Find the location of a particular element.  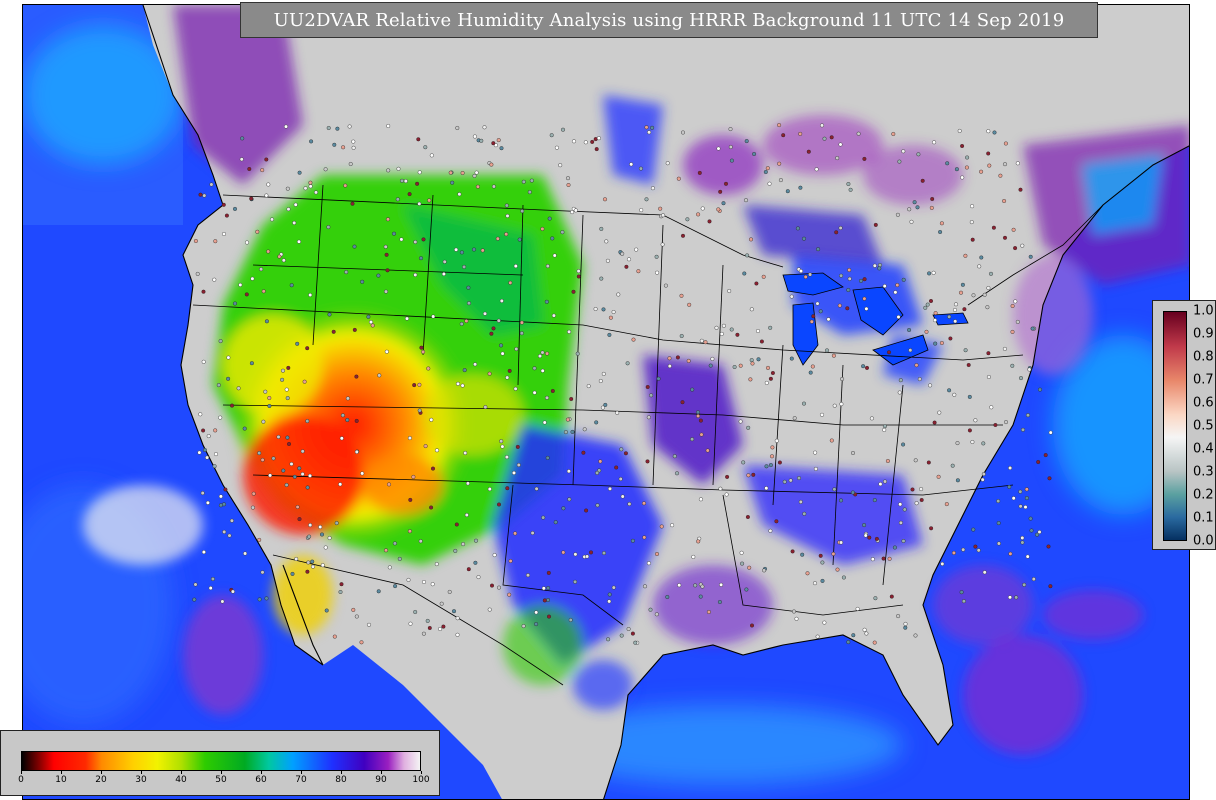

rh-tick-label: 50 is located at coordinates (221, 780).